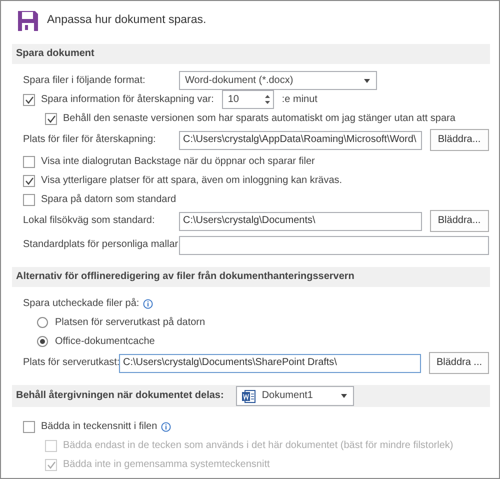 This screenshot has width=500, height=479. Describe the element at coordinates (248, 99) in the screenshot. I see `number-spinner: 10` at that location.